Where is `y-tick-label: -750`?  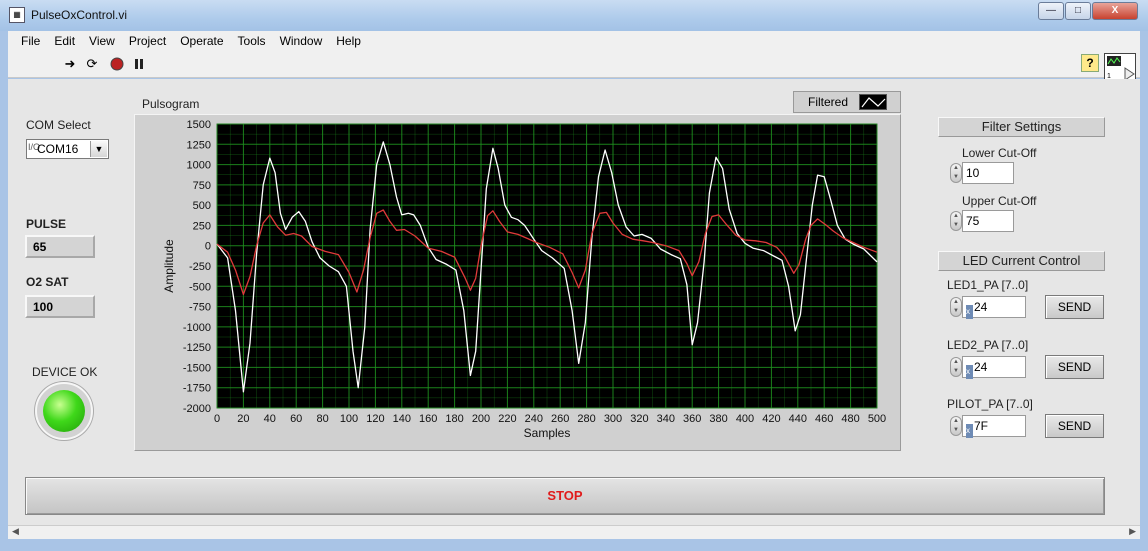
y-tick-label: -750 is located at coordinates (200, 308).